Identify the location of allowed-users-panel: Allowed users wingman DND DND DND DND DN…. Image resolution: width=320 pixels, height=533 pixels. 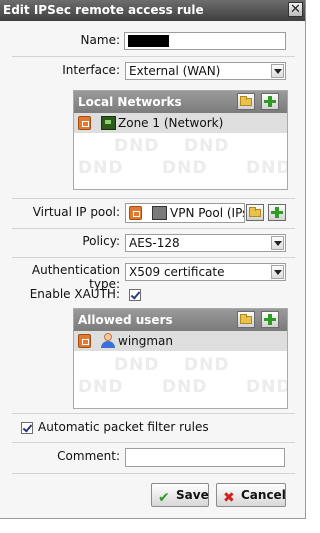
(180, 358).